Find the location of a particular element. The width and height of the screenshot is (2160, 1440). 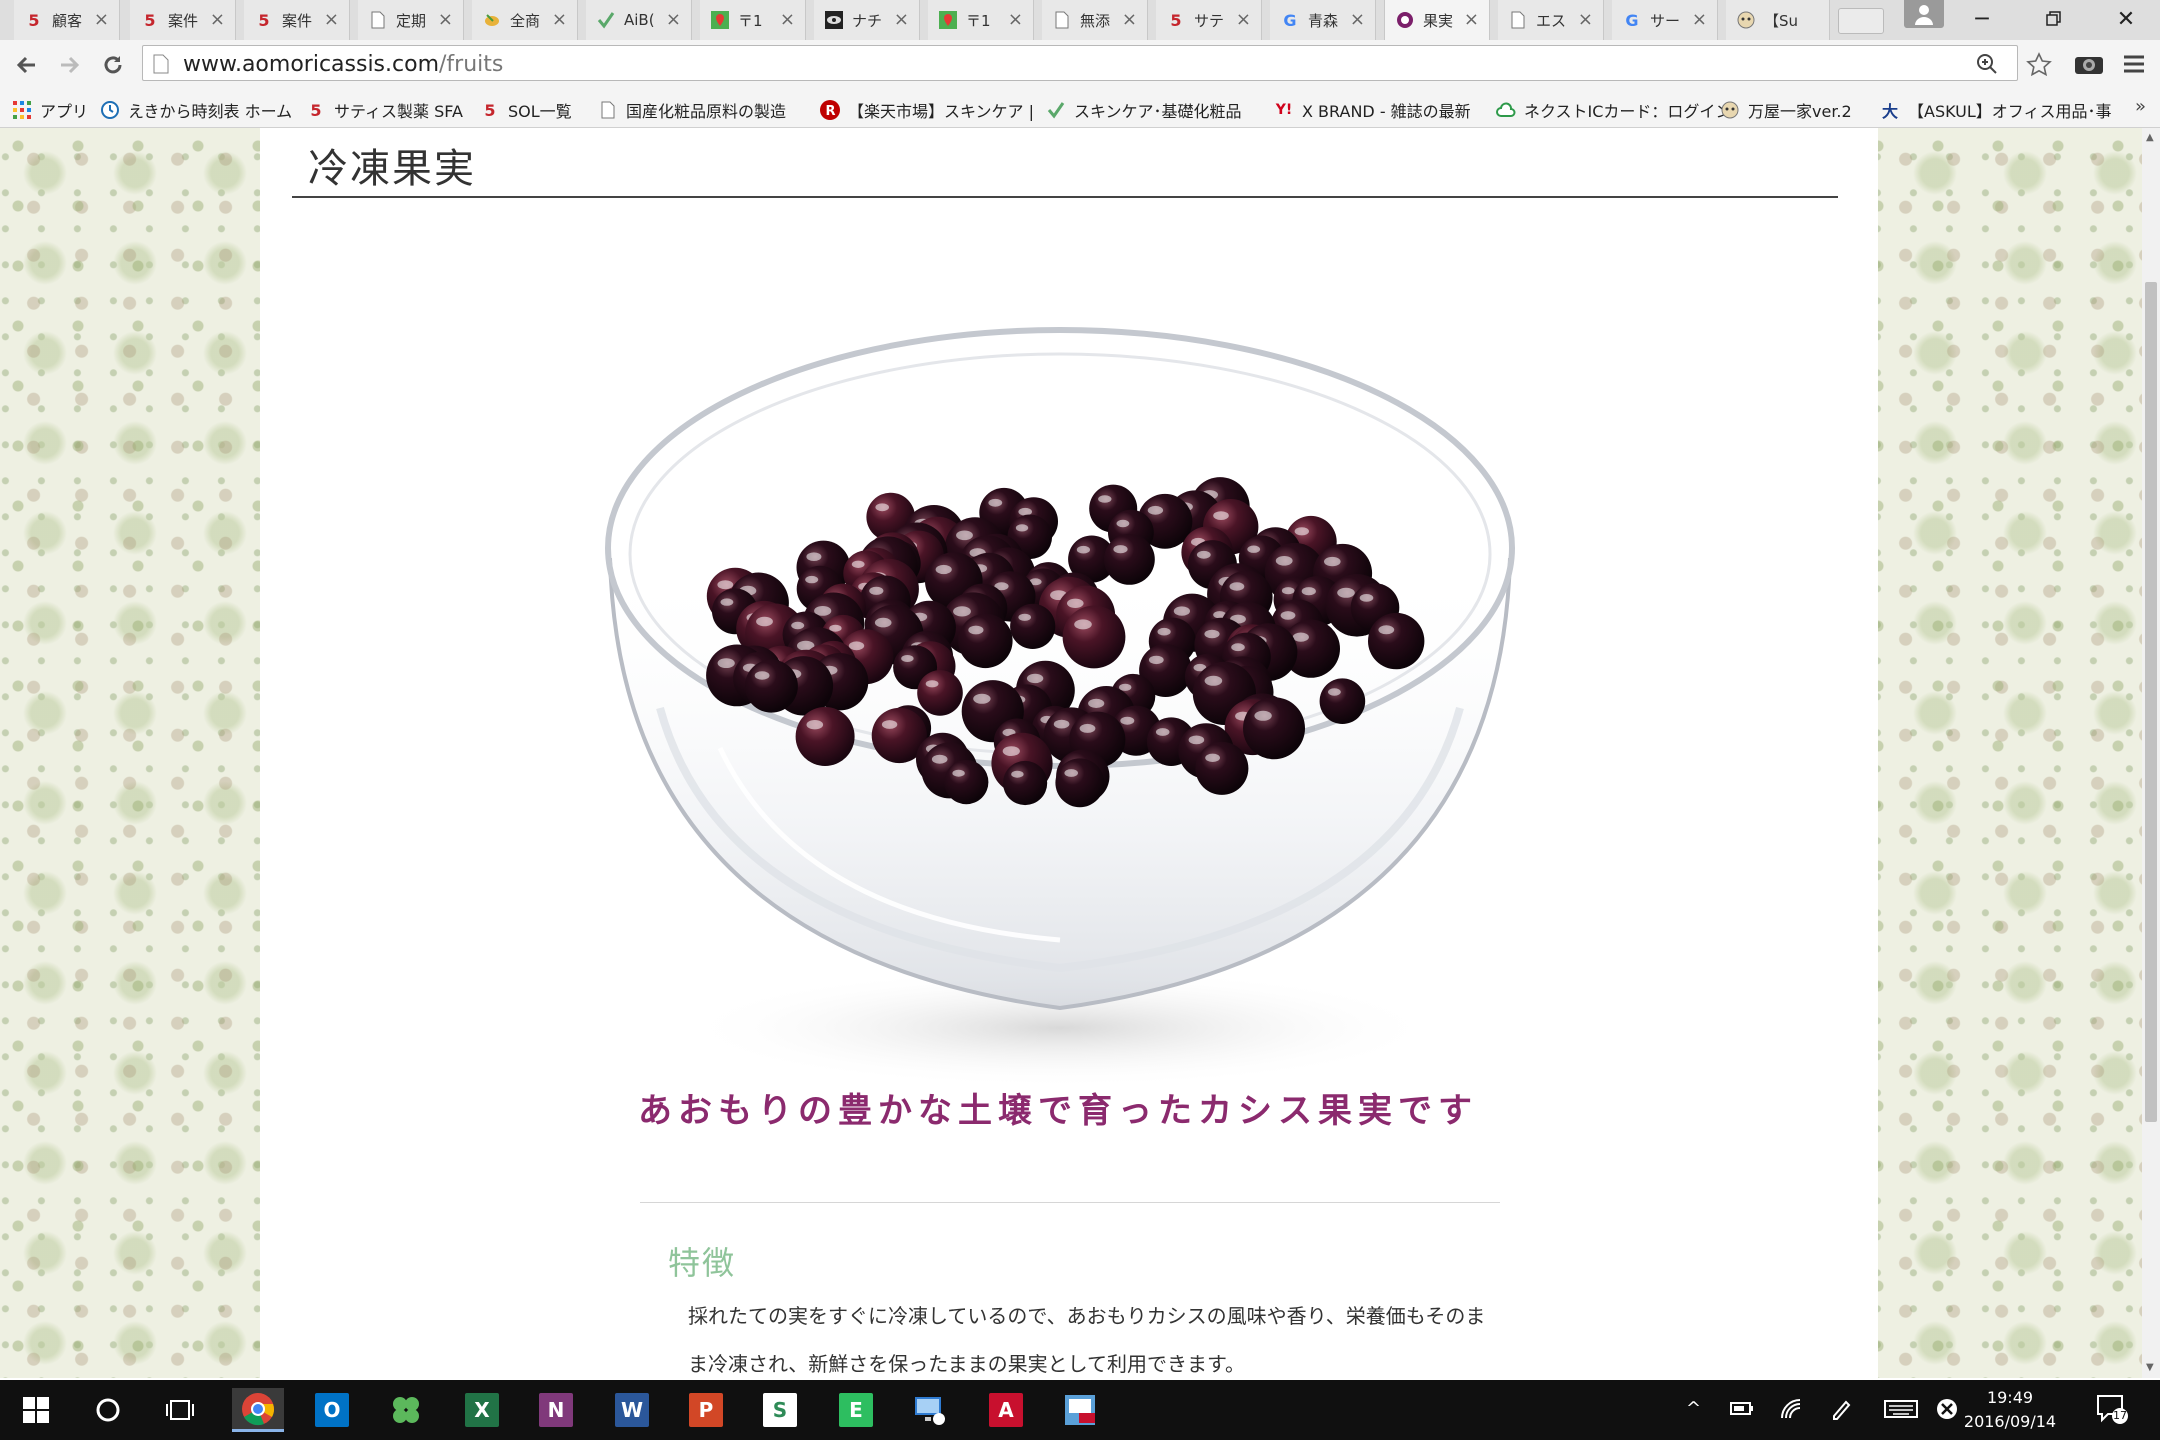

bookmark-label: 国産化粧品原料の製造 is located at coordinates (706, 111).